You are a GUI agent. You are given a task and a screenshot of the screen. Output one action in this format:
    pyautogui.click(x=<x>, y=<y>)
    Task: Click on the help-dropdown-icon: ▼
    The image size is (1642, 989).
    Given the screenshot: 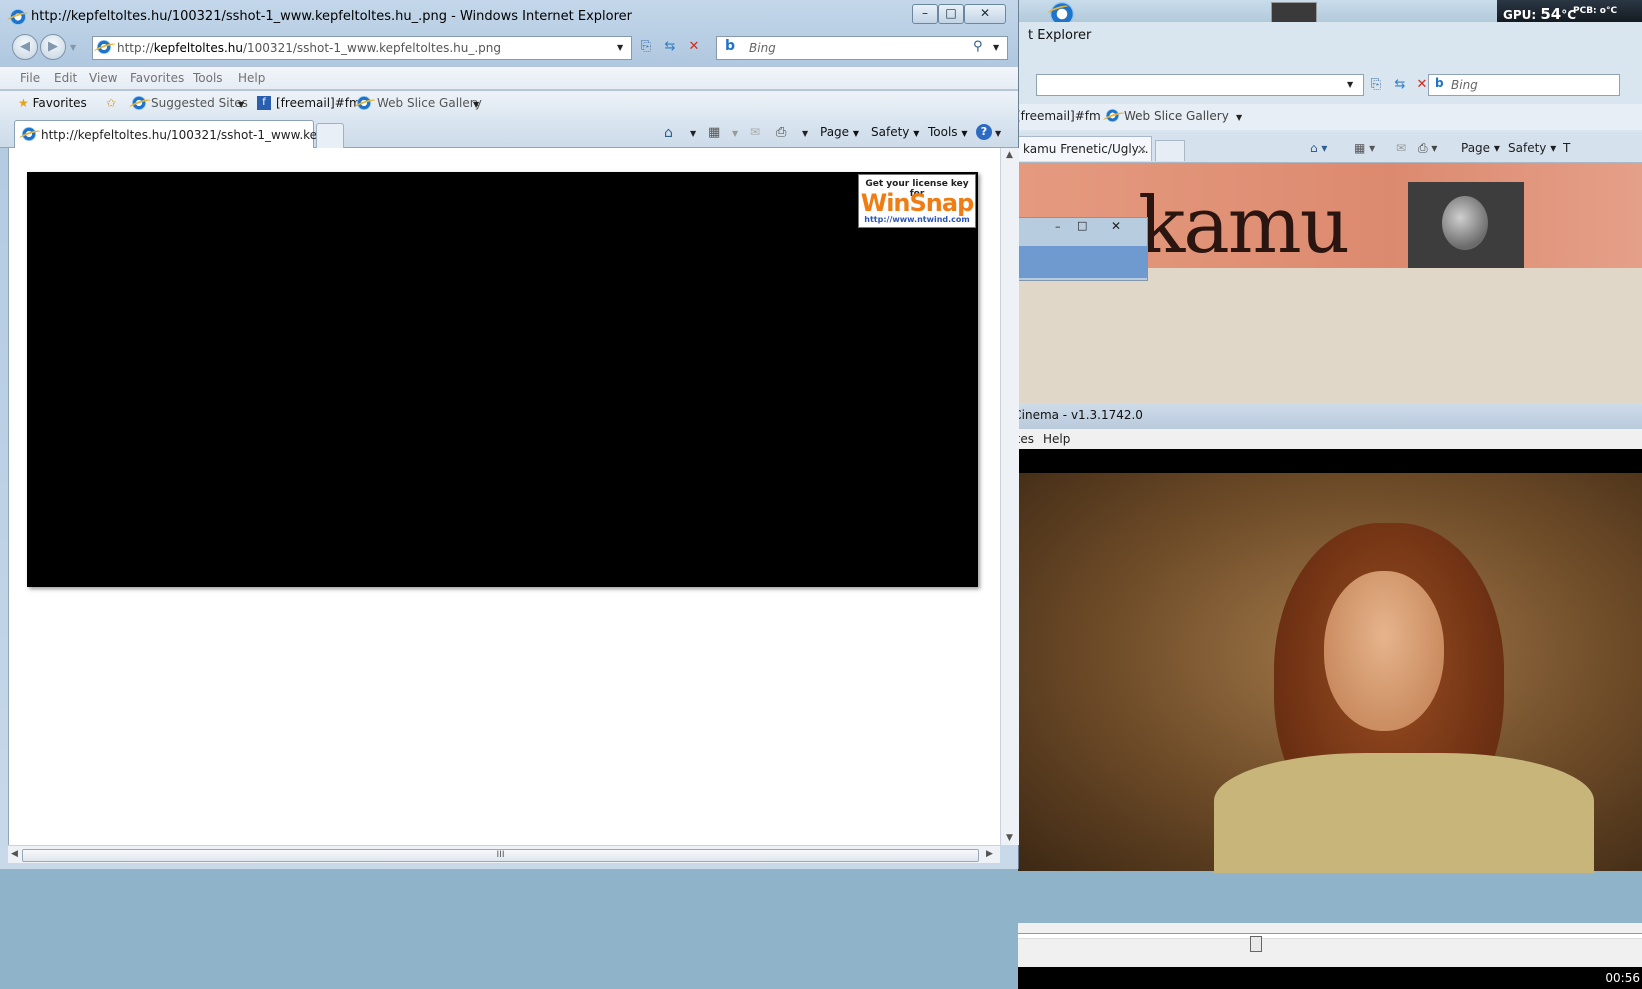 What is the action you would take?
    pyautogui.click(x=998, y=133)
    